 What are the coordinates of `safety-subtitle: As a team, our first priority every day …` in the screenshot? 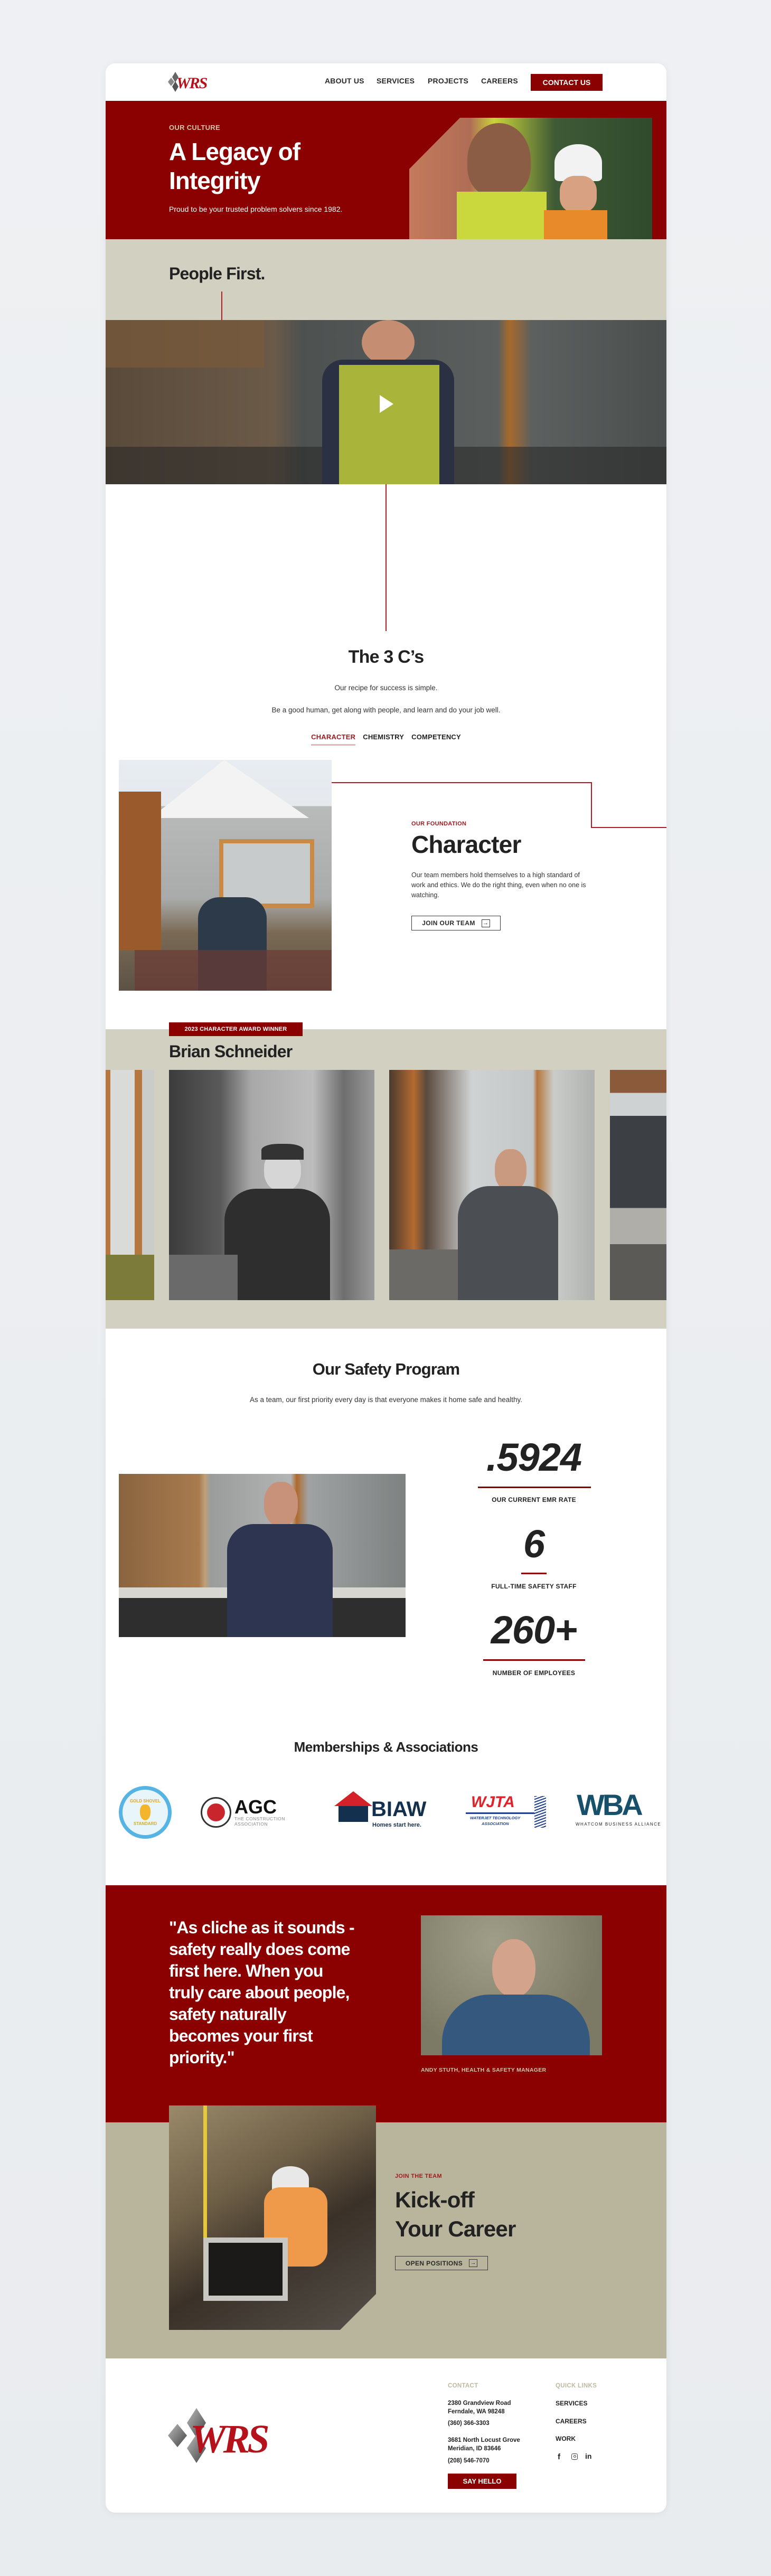 It's located at (386, 1400).